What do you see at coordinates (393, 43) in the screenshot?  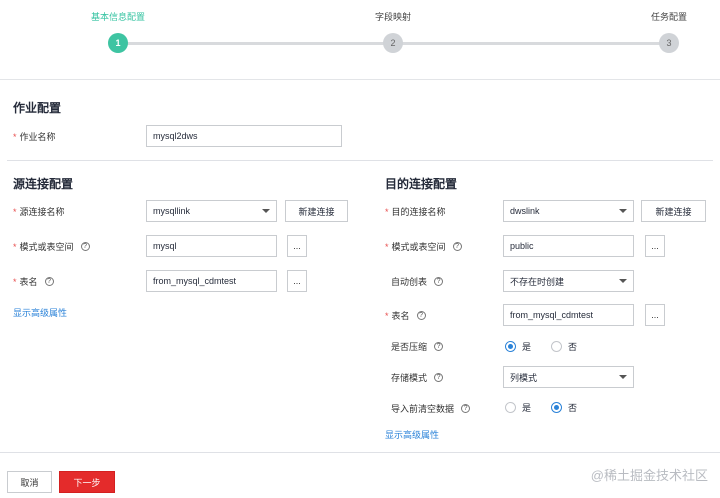 I see `step-2-circle: 2` at bounding box center [393, 43].